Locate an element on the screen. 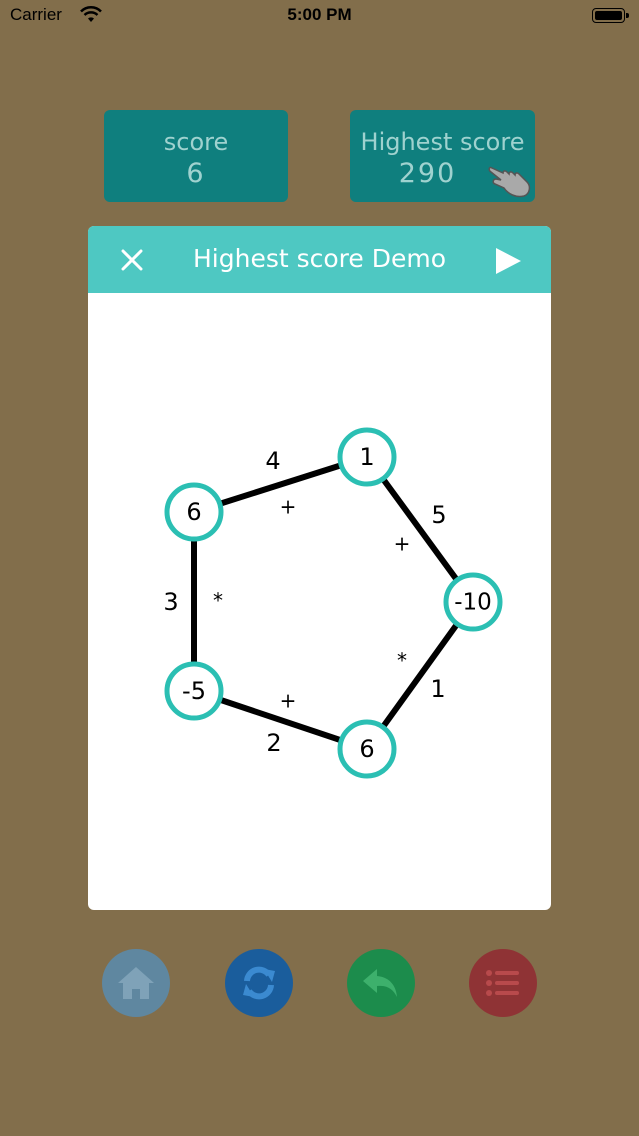 The width and height of the screenshot is (639, 1136). home-icon is located at coordinates (136, 983).